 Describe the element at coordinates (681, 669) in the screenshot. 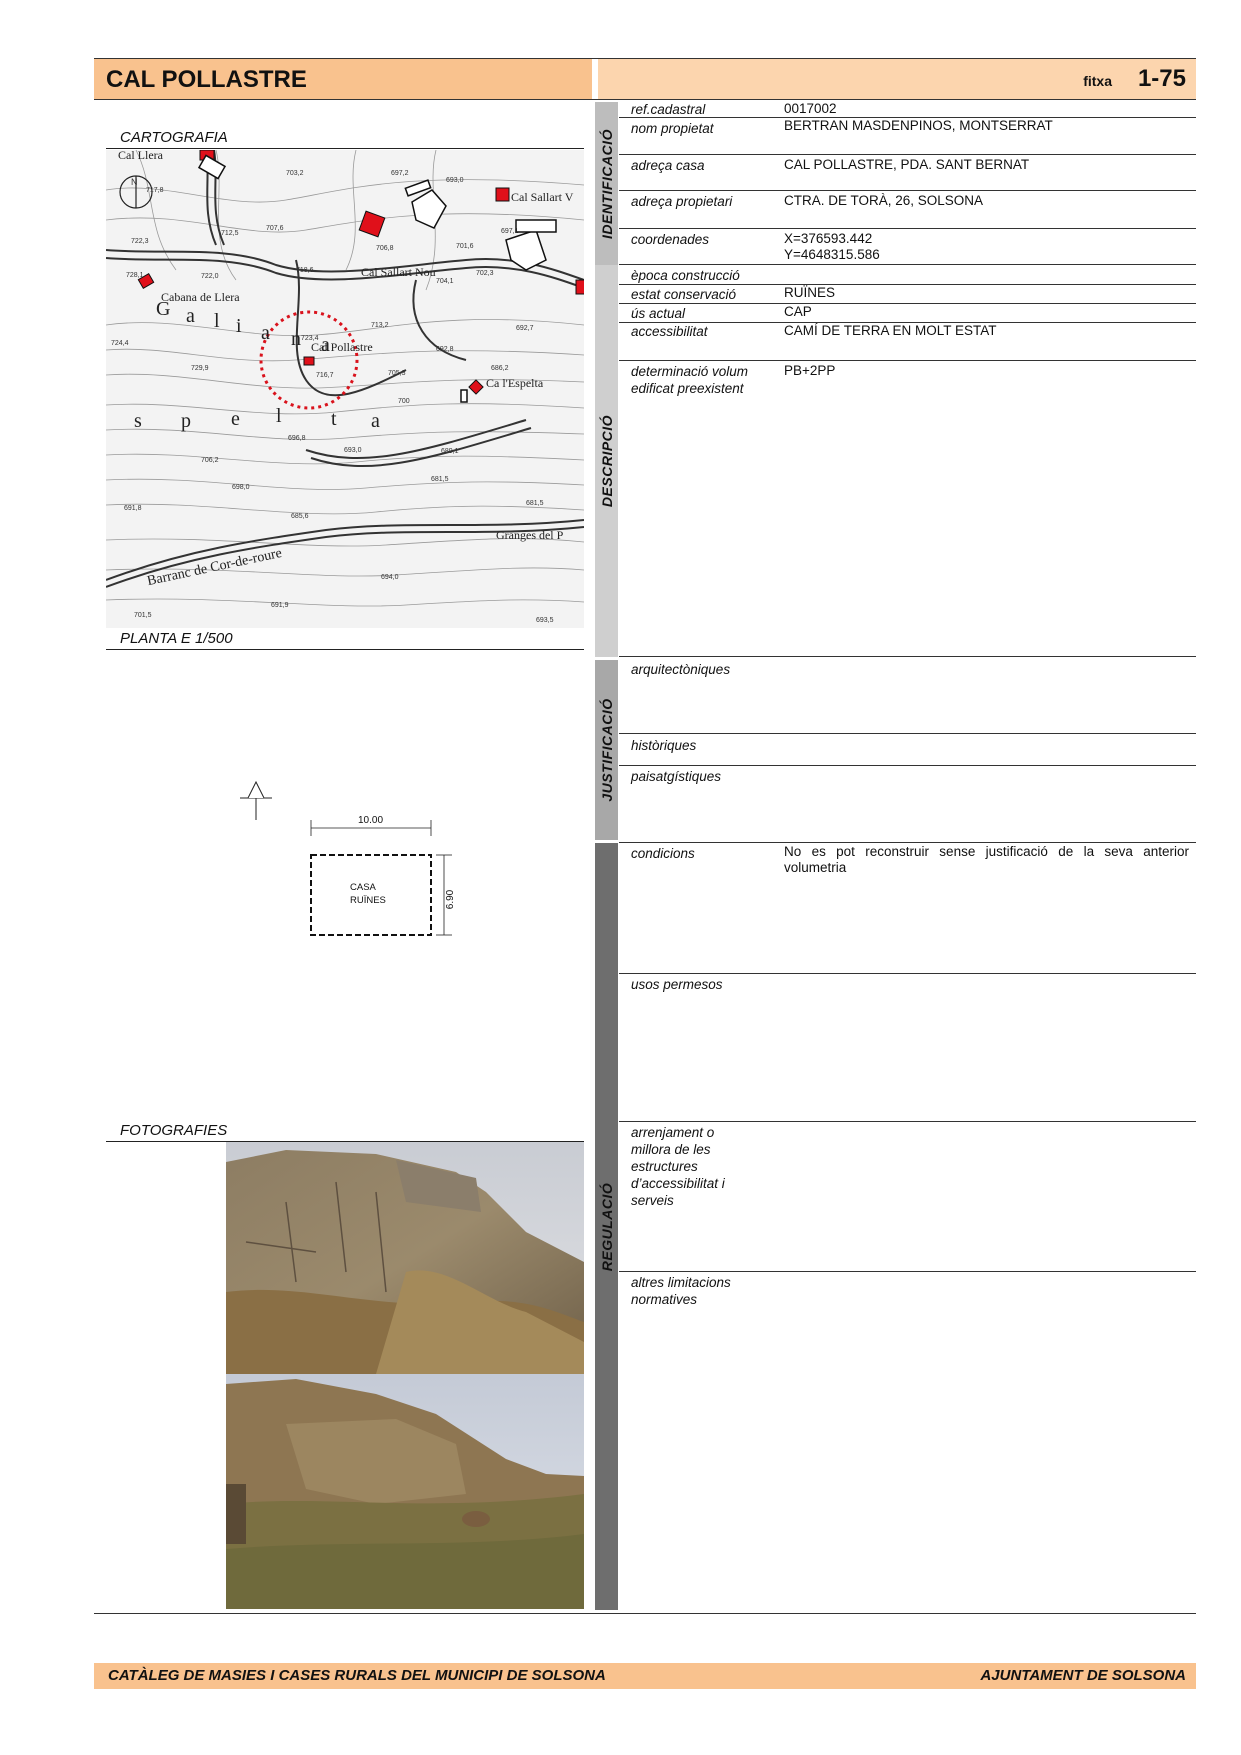

I see `field-label: arquitectòniques` at that location.